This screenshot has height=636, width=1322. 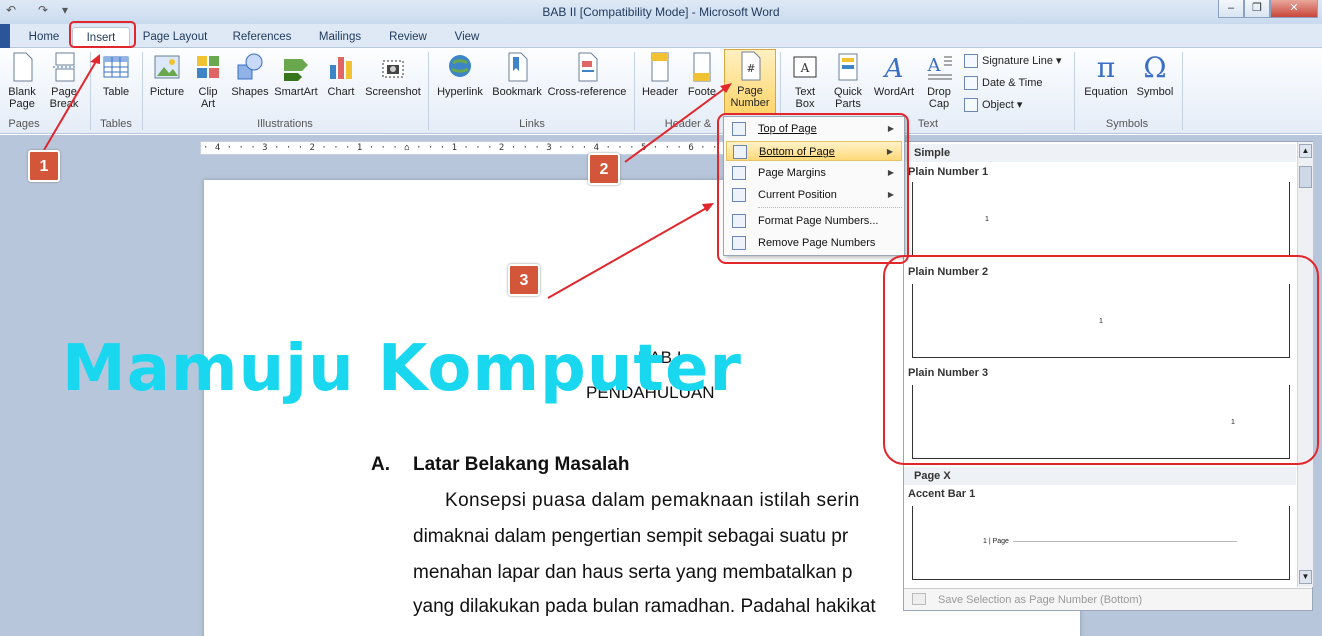 I want to click on chart-icon, so click(x=341, y=68).